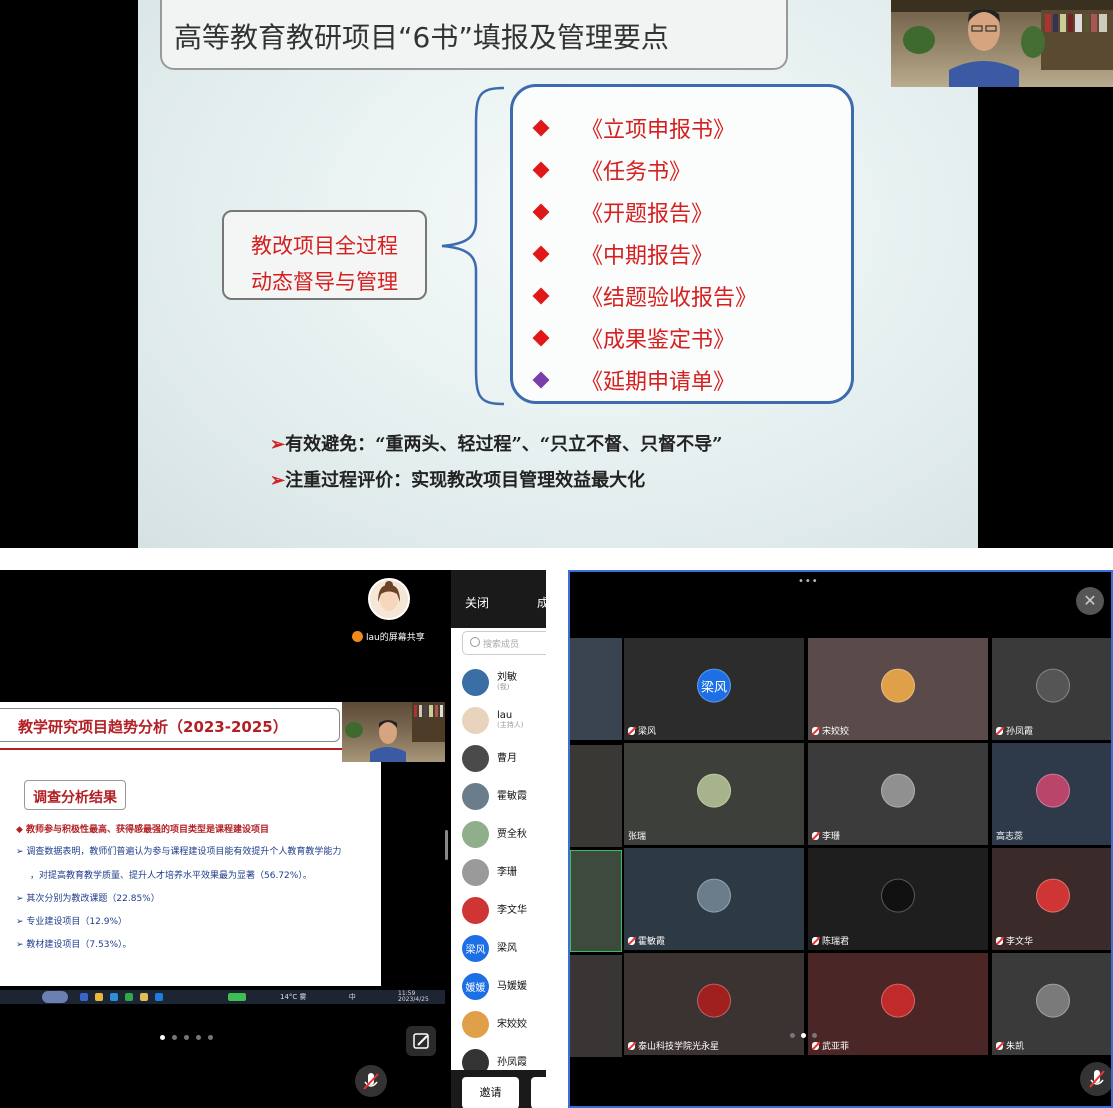  Describe the element at coordinates (494, 834) in the screenshot. I see `member-row: 贾全秋` at that location.